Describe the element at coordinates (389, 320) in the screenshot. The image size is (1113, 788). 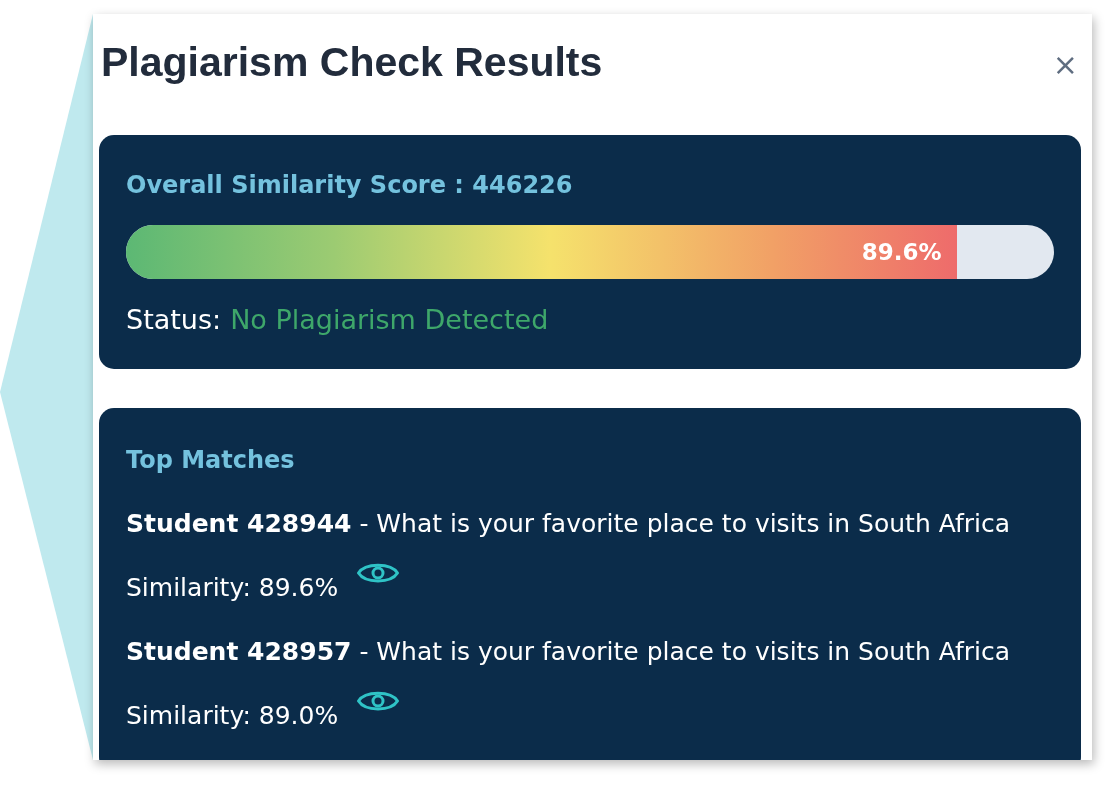
I see `status-value: No Plagiarism Detected` at that location.